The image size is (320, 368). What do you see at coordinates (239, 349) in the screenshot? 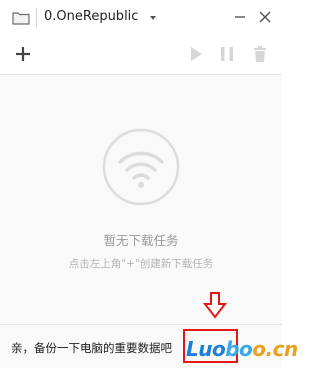
I see `watermark-part-2: bo` at bounding box center [239, 349].